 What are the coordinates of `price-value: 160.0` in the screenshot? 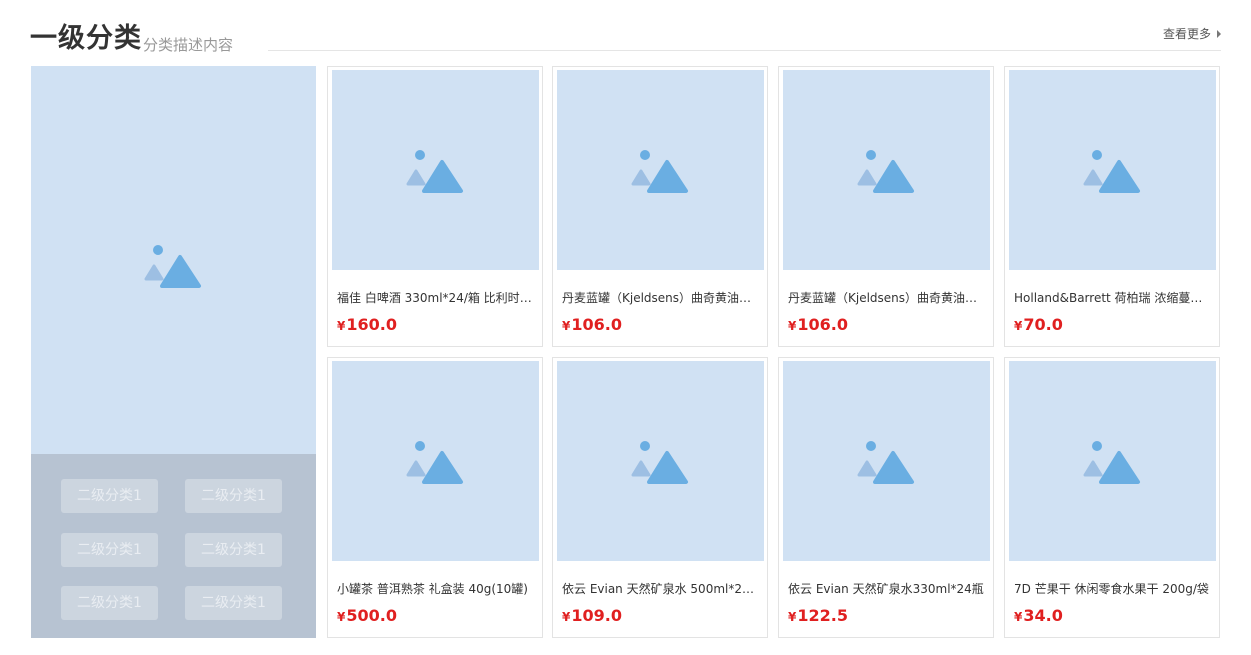 It's located at (371, 324).